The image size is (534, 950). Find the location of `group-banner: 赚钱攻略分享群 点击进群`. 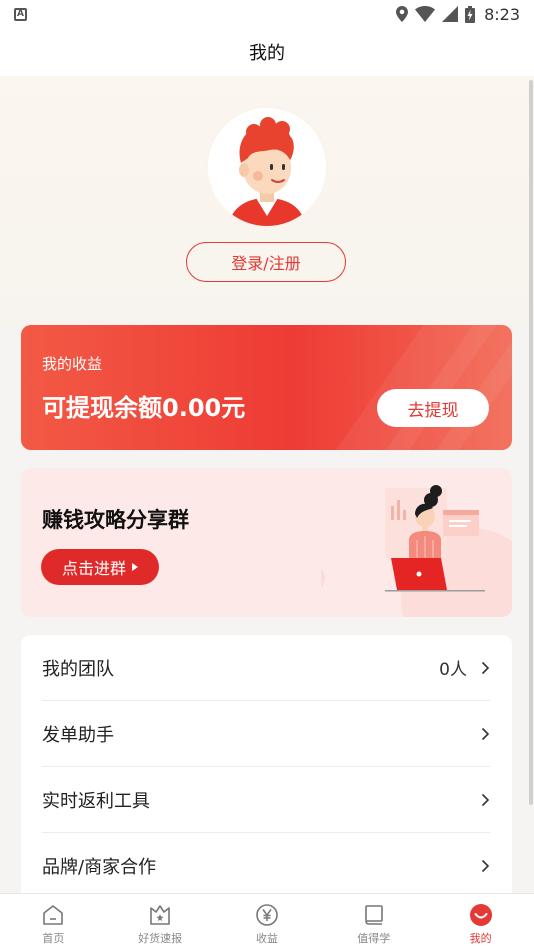

group-banner: 赚钱攻略分享群 点击进群 is located at coordinates (266, 542).